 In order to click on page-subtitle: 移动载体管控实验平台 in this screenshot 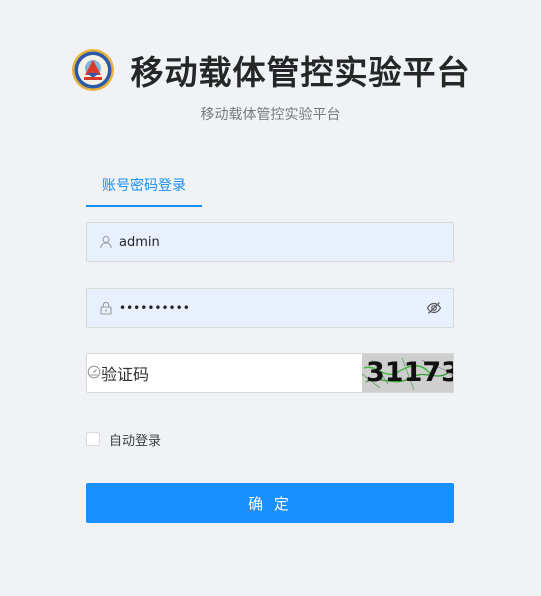, I will do `click(270, 115)`.